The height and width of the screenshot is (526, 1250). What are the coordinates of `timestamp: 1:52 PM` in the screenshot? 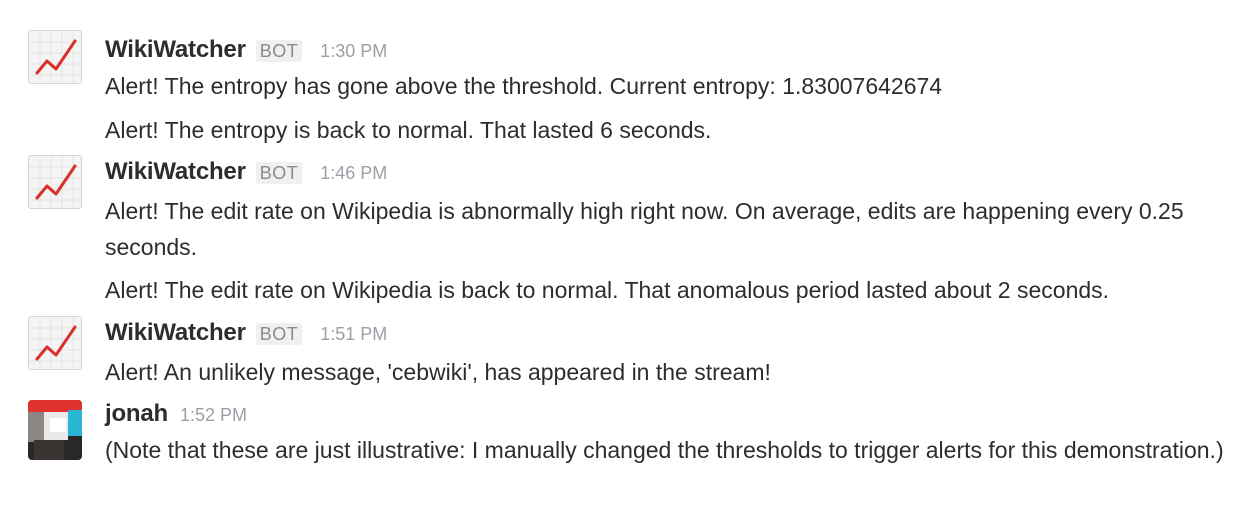 It's located at (213, 415).